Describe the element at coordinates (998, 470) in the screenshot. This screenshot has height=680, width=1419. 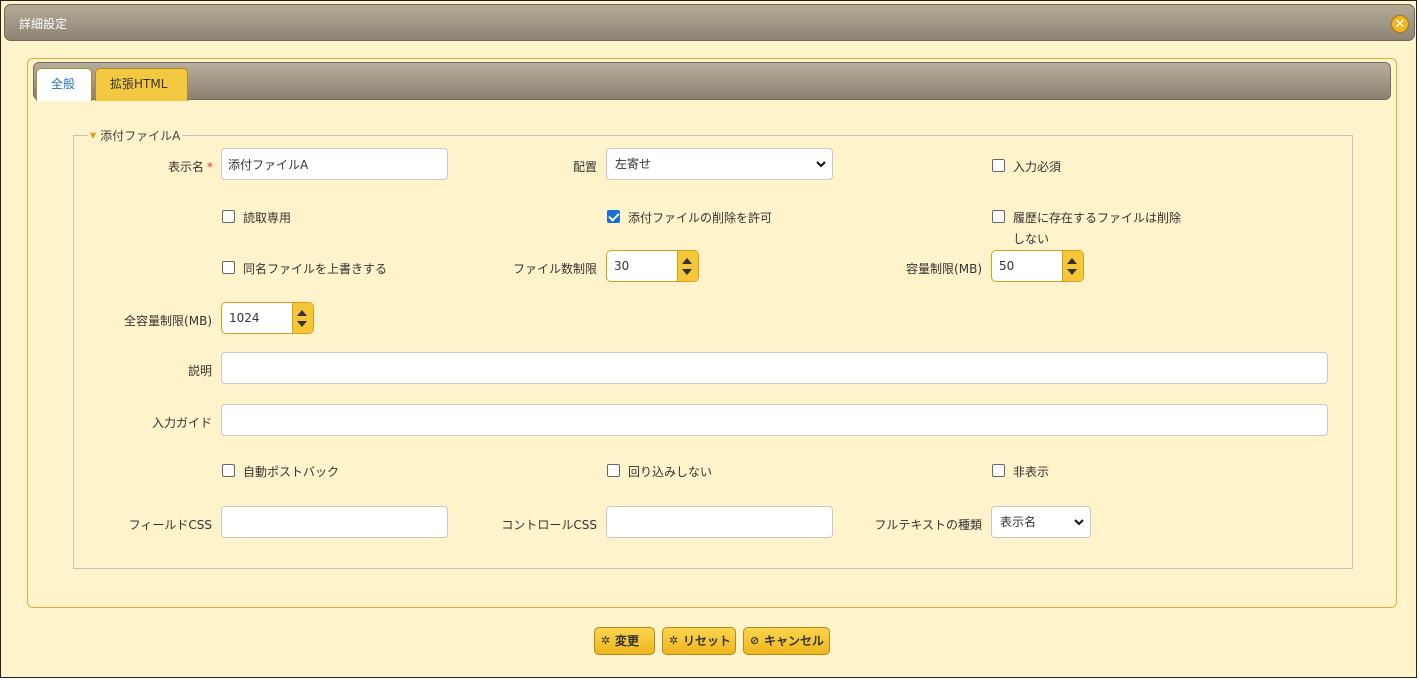
I see `hidden-checkbox` at that location.